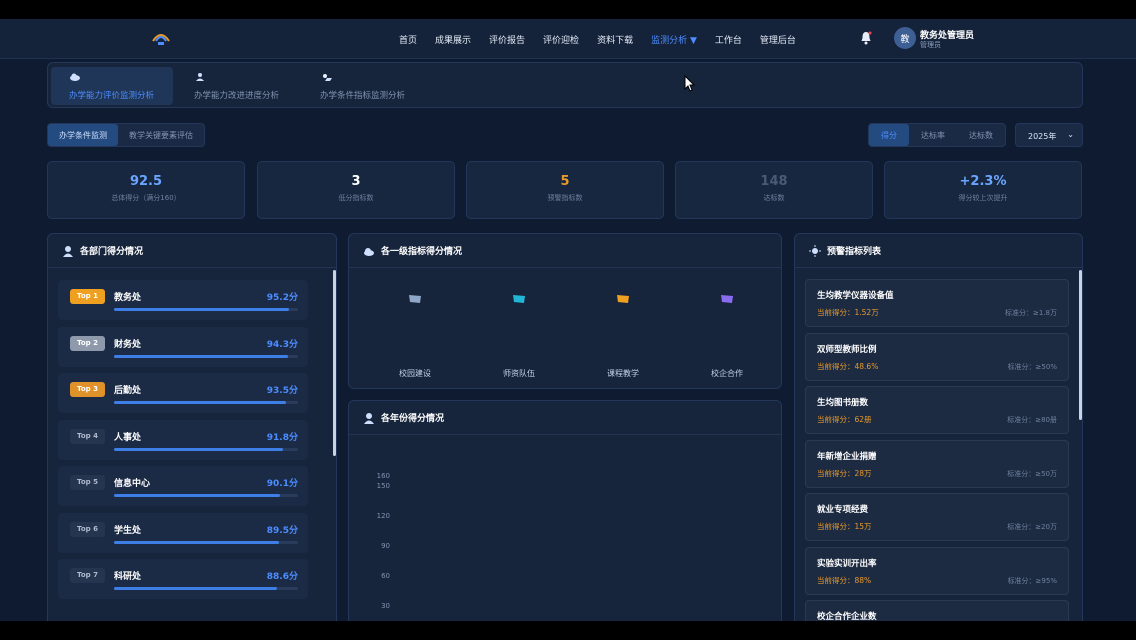 Image resolution: width=1136 pixels, height=640 pixels. I want to click on year-select: 2025年 ⌄, so click(1049, 135).